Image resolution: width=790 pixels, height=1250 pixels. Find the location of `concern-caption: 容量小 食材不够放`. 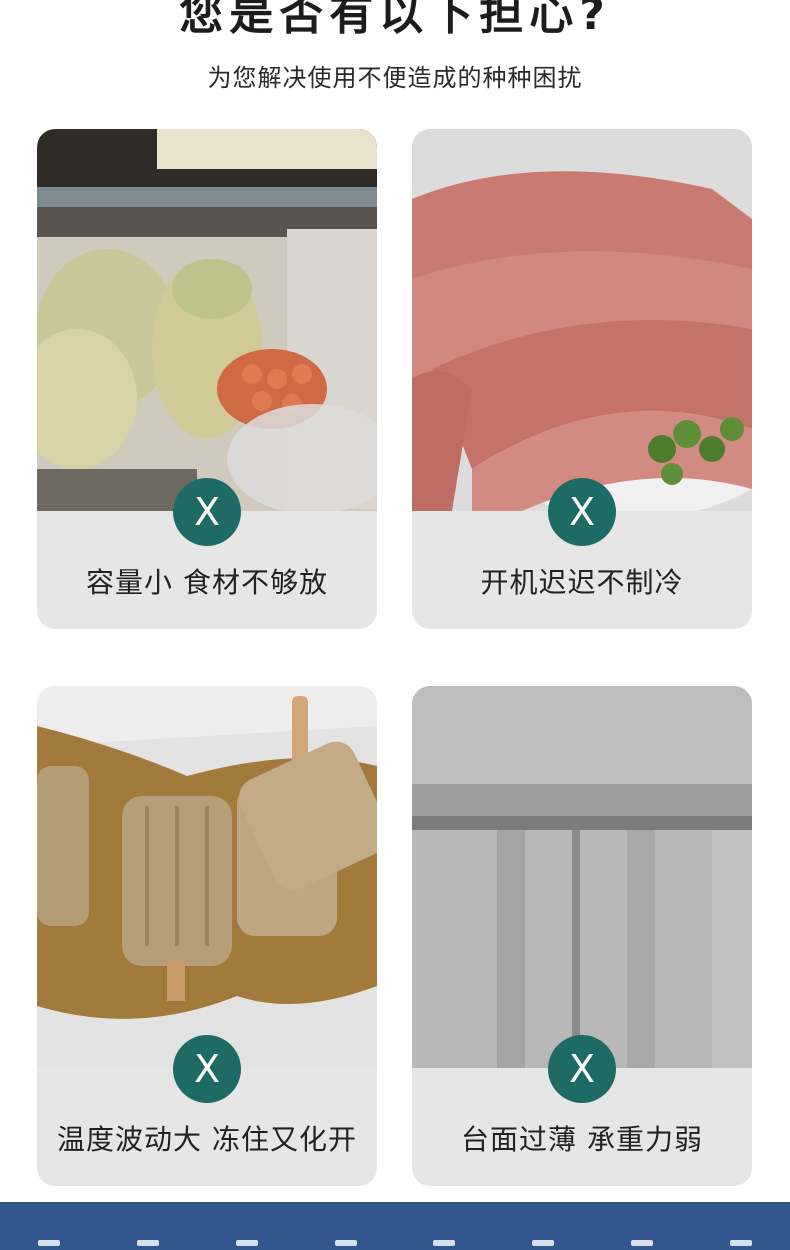

concern-caption: 容量小 食材不够放 is located at coordinates (207, 582).